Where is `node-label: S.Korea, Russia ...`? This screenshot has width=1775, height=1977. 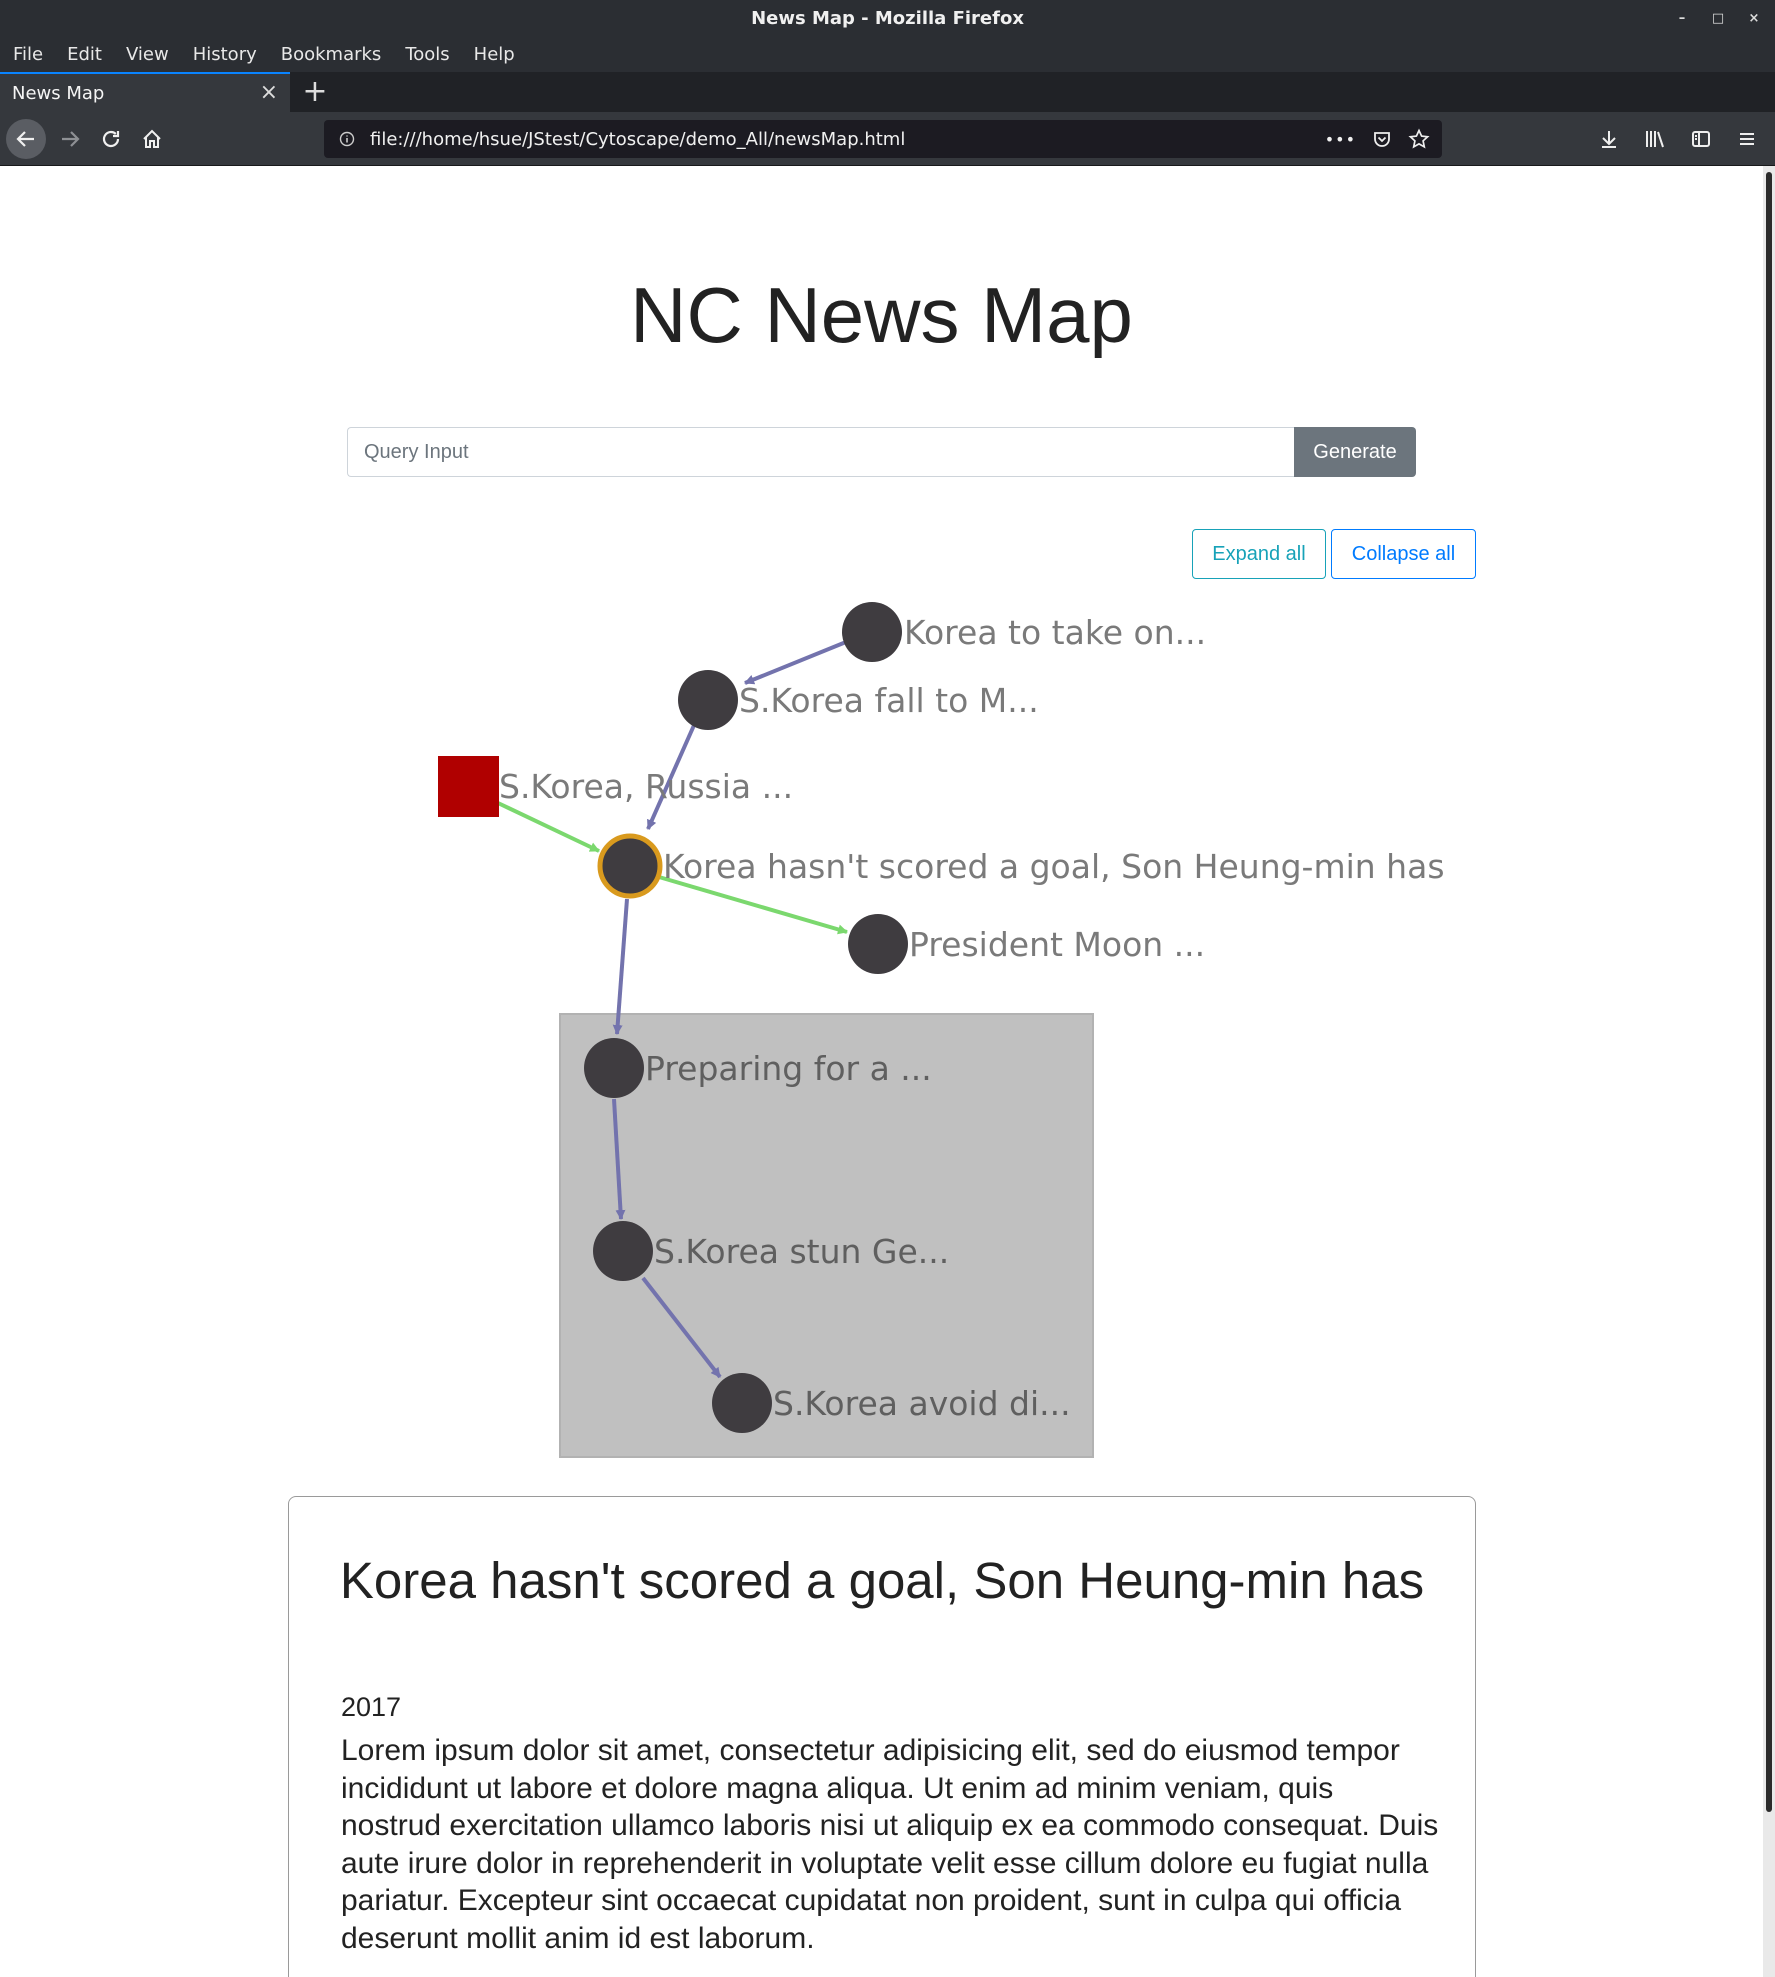
node-label: S.Korea, Russia ... is located at coordinates (646, 786).